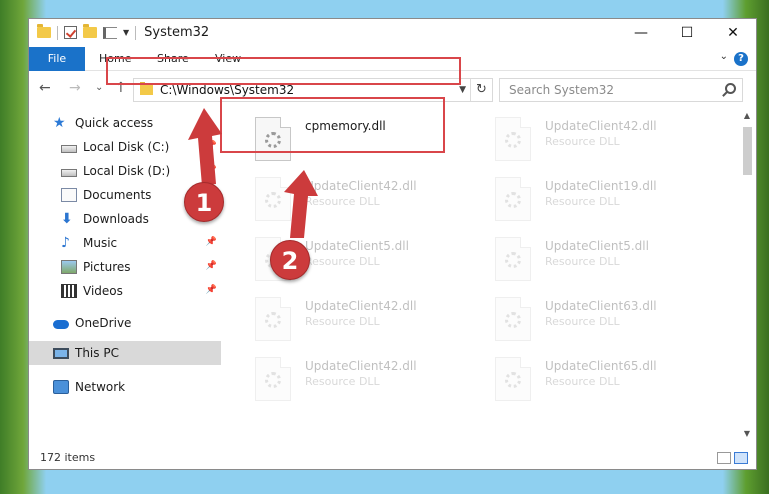 This screenshot has height=494, width=769. Describe the element at coordinates (57, 59) in the screenshot. I see `tab-file: File` at that location.